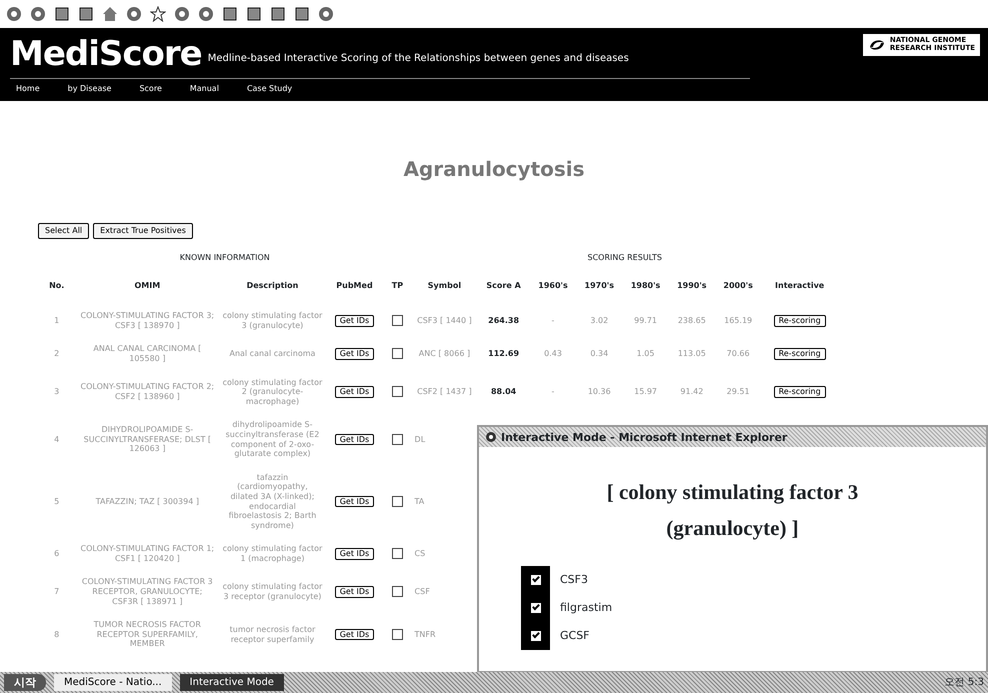 Image resolution: width=988 pixels, height=693 pixels. What do you see at coordinates (56, 634) in the screenshot?
I see `row-number: 8` at bounding box center [56, 634].